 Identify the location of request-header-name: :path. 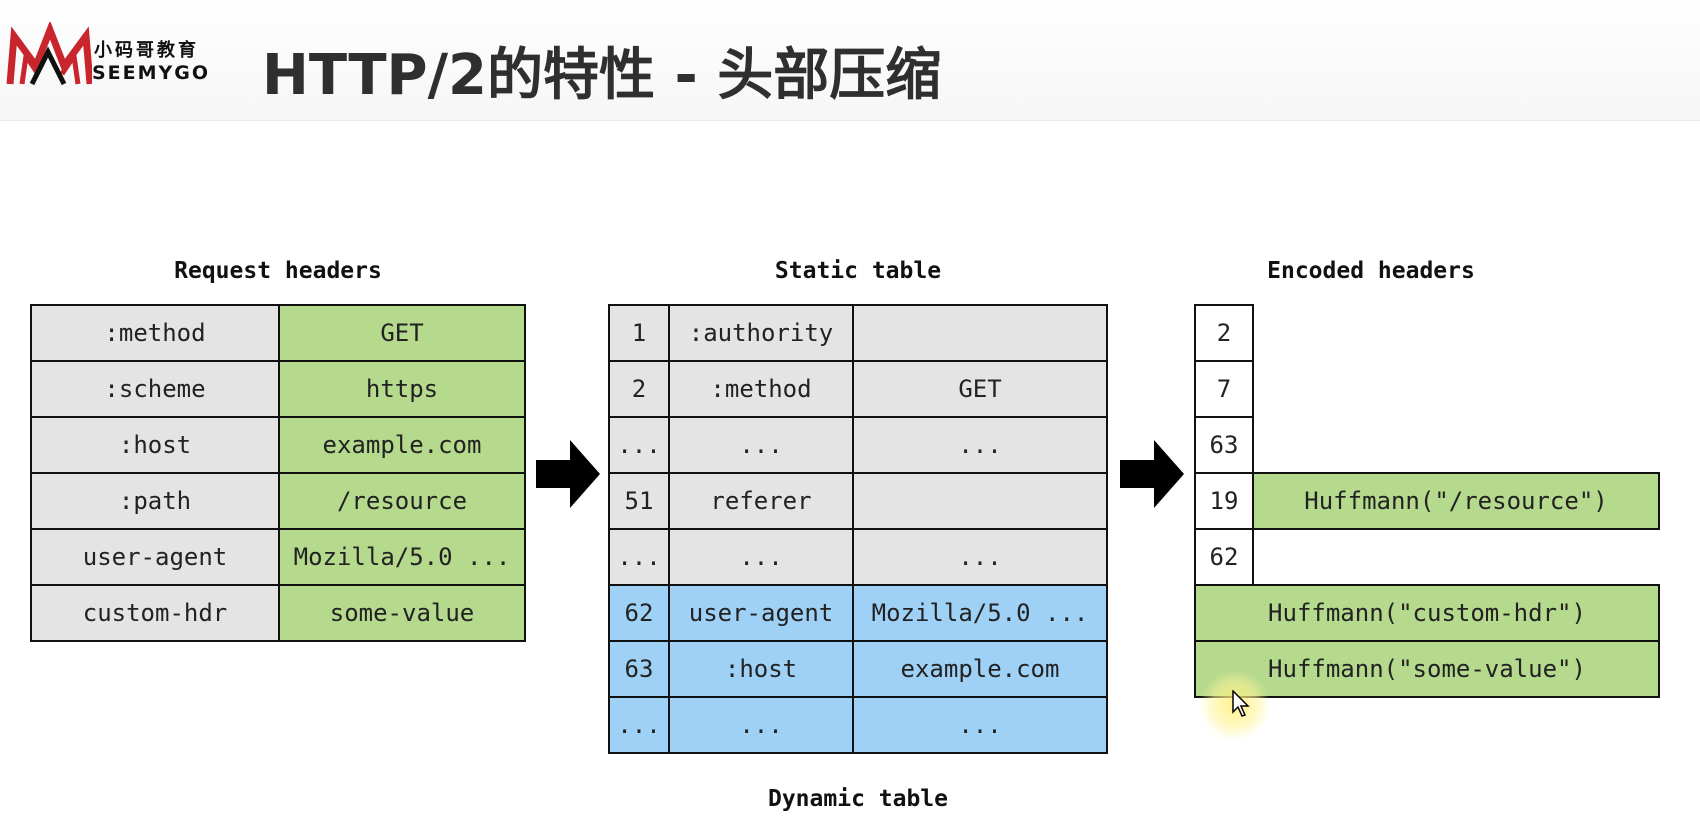
(155, 501).